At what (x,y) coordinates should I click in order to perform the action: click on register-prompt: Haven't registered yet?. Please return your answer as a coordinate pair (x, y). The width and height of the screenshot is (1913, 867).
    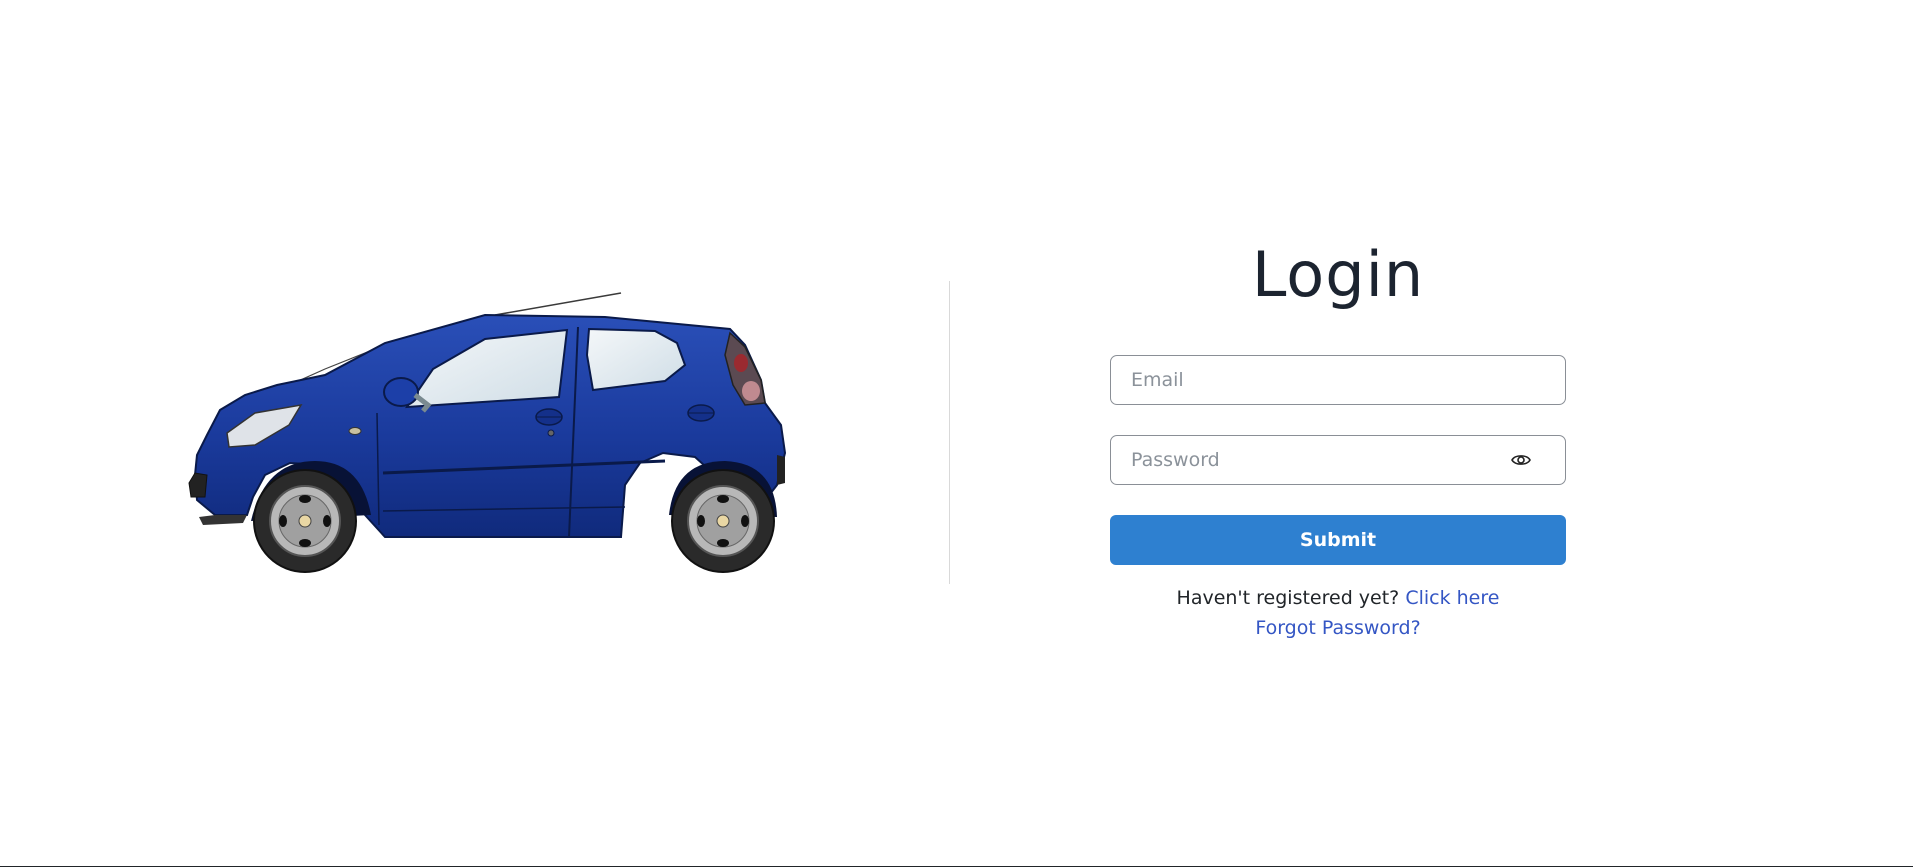
    Looking at the image, I should click on (1288, 598).